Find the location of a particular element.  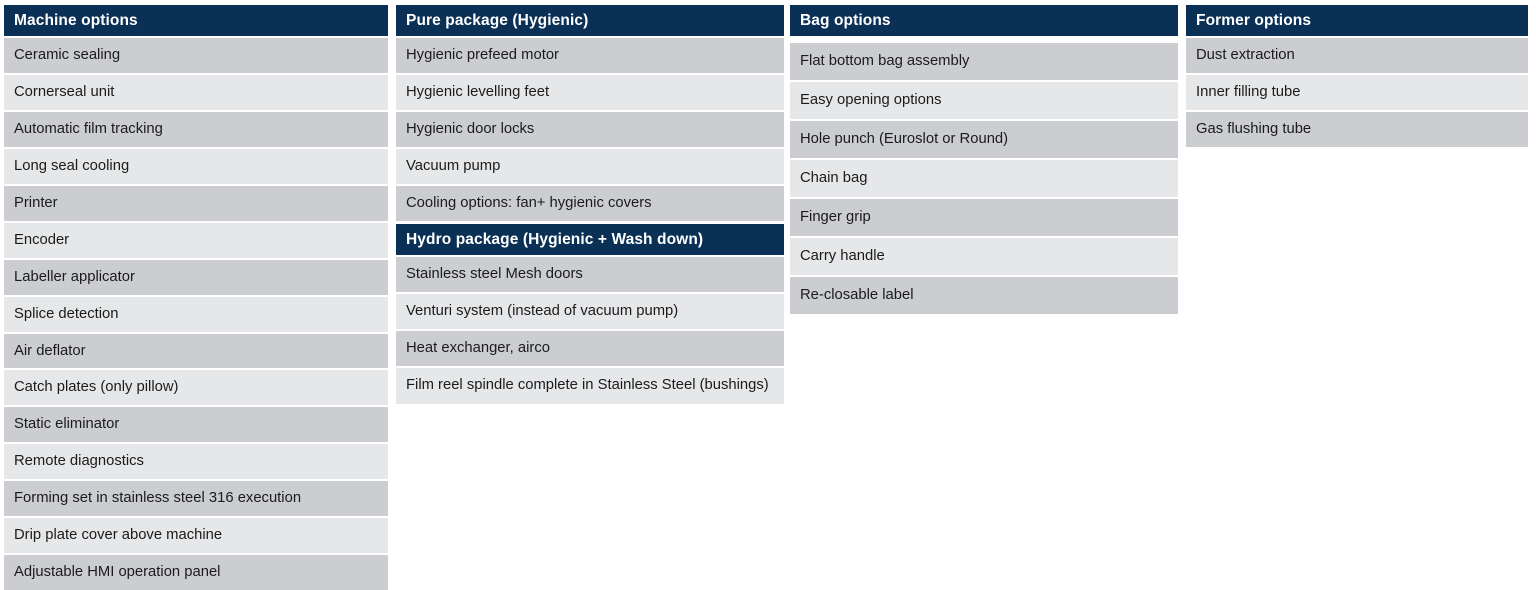

list-item: Labeller applicator is located at coordinates (196, 277).